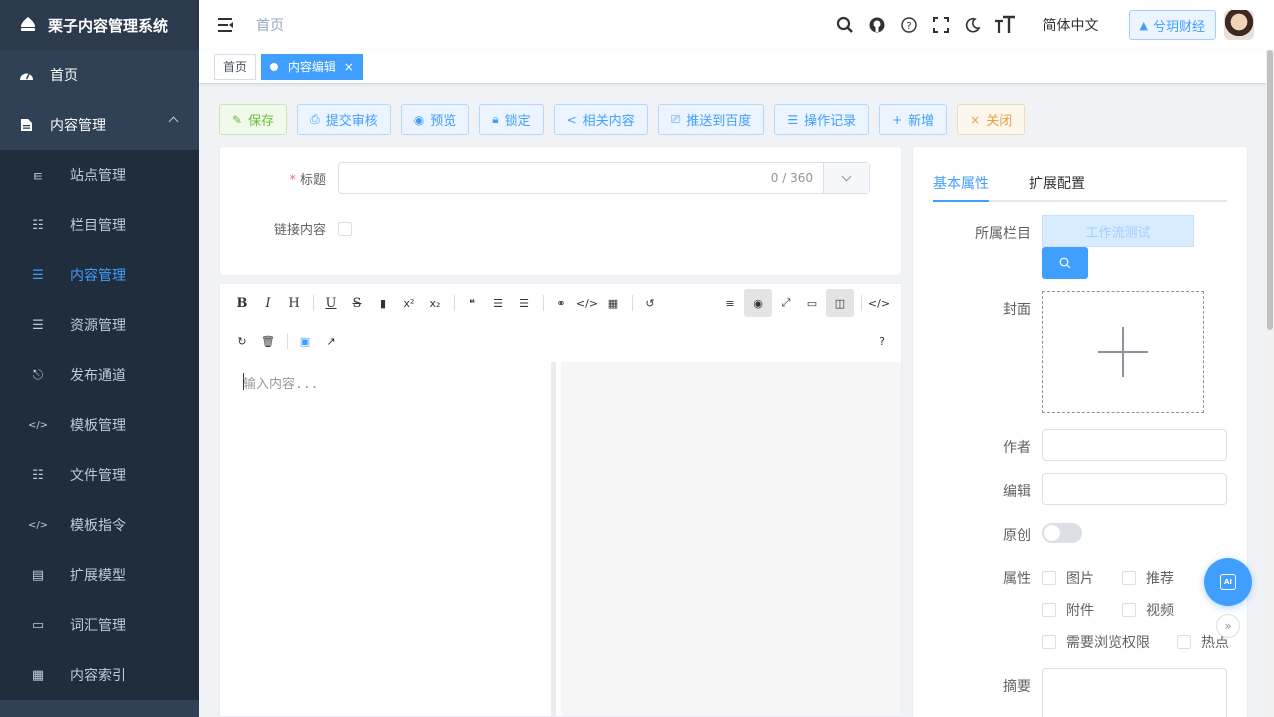 This screenshot has width=1274, height=717. What do you see at coordinates (349, 67) in the screenshot?
I see `close-icon: ×` at bounding box center [349, 67].